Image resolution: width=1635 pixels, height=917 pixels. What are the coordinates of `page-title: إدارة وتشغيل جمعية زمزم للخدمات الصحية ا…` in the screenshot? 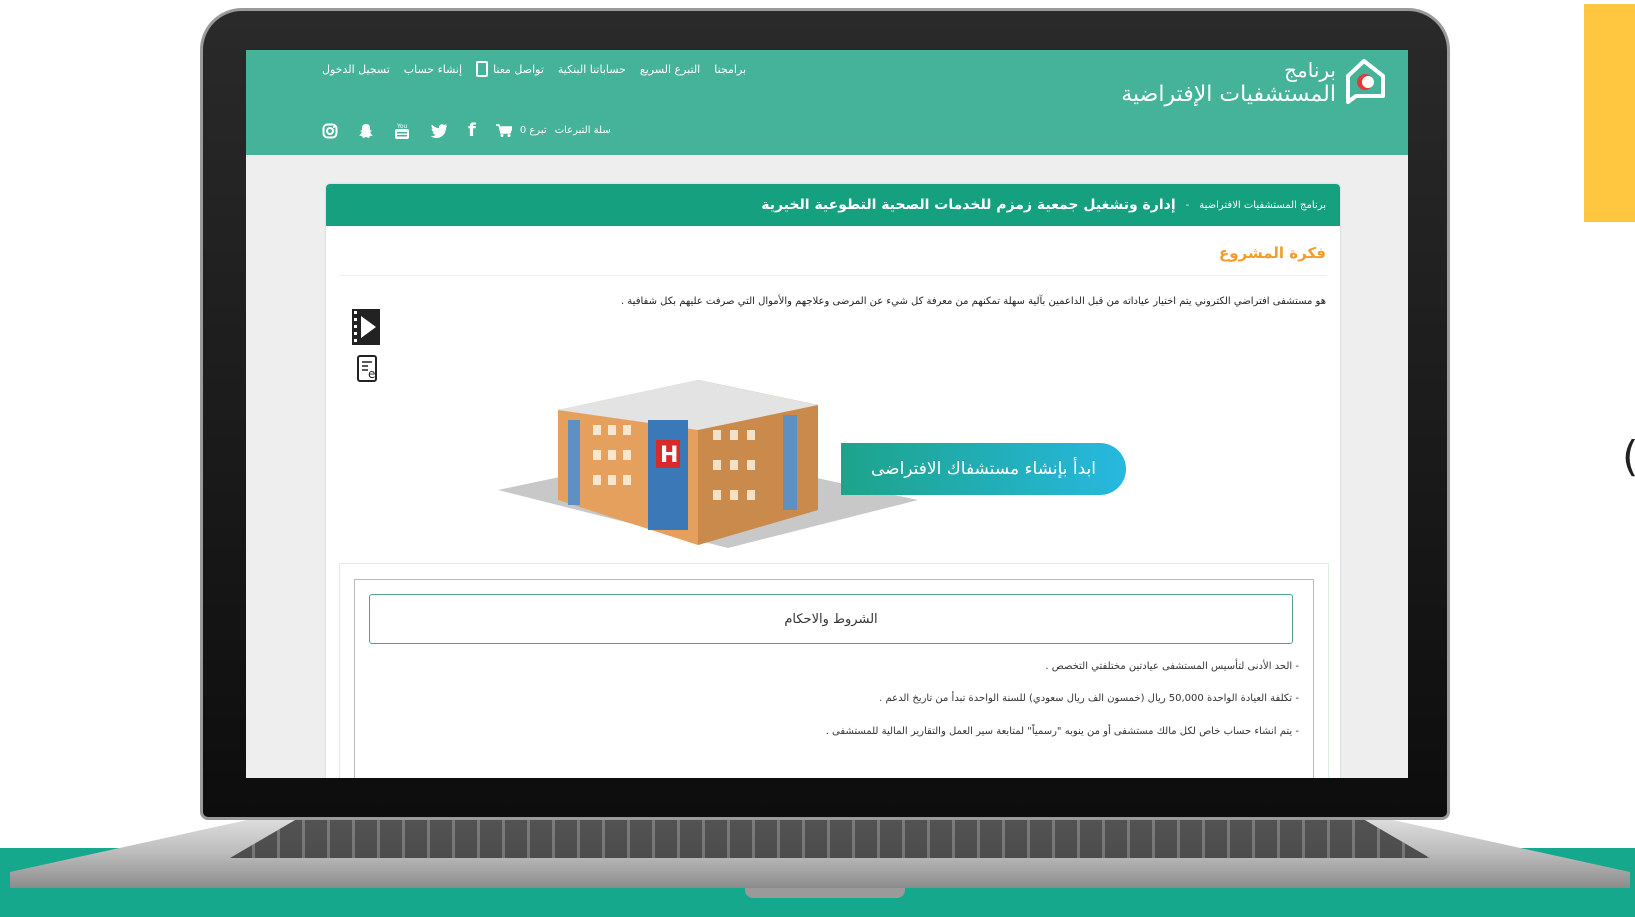 It's located at (968, 205).